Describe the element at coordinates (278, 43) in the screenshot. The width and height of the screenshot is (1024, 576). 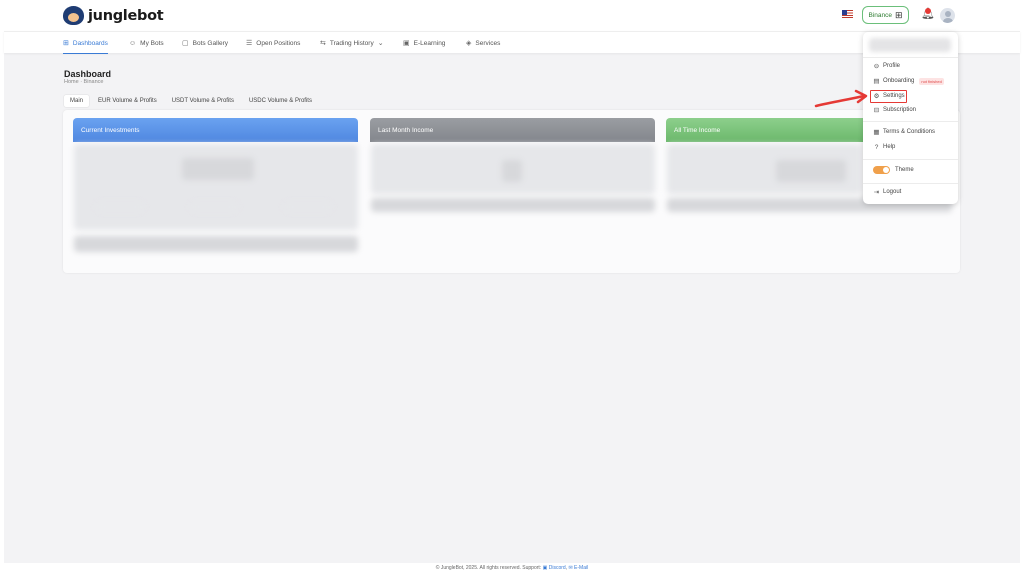
I see `nav-label: Open Positions` at that location.